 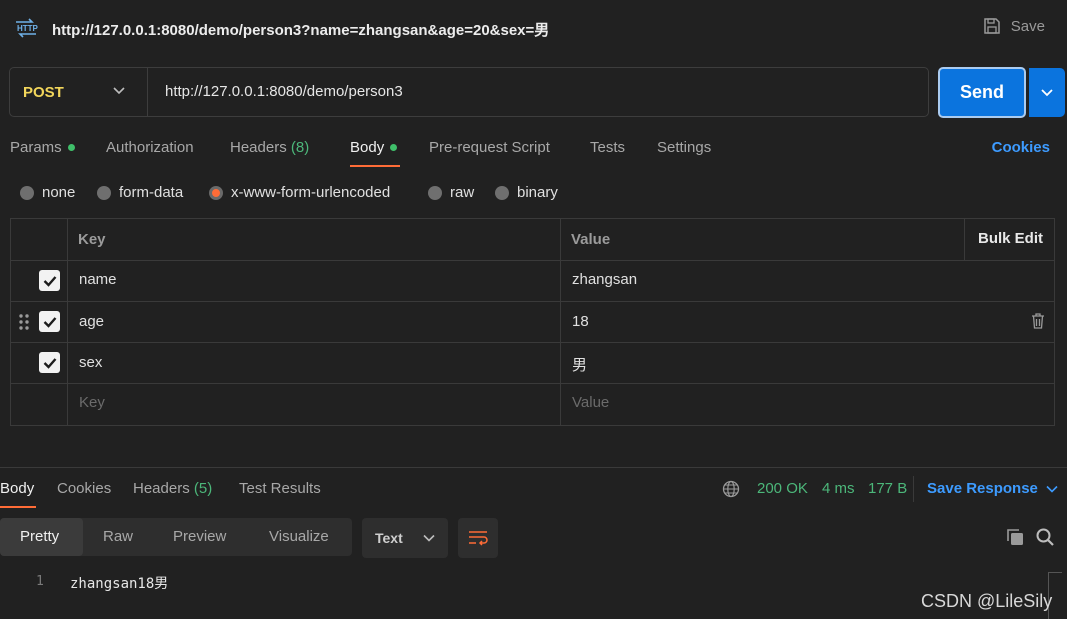 I want to click on save-response-button: Save Response, so click(x=992, y=488).